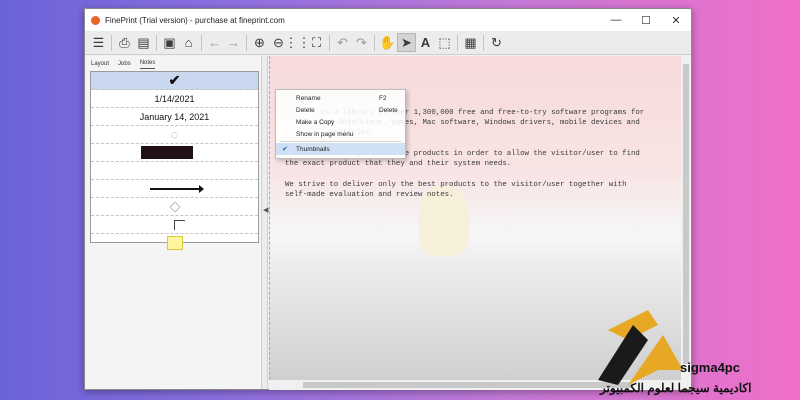  I want to click on grid-icon: ⋮⋮, so click(298, 42).